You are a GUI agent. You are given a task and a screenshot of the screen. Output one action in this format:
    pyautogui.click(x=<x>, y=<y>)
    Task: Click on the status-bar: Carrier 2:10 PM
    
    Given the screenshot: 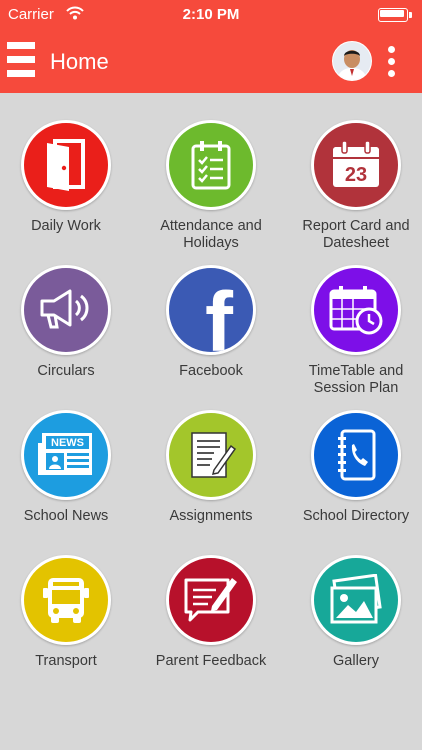 What is the action you would take?
    pyautogui.click(x=211, y=15)
    